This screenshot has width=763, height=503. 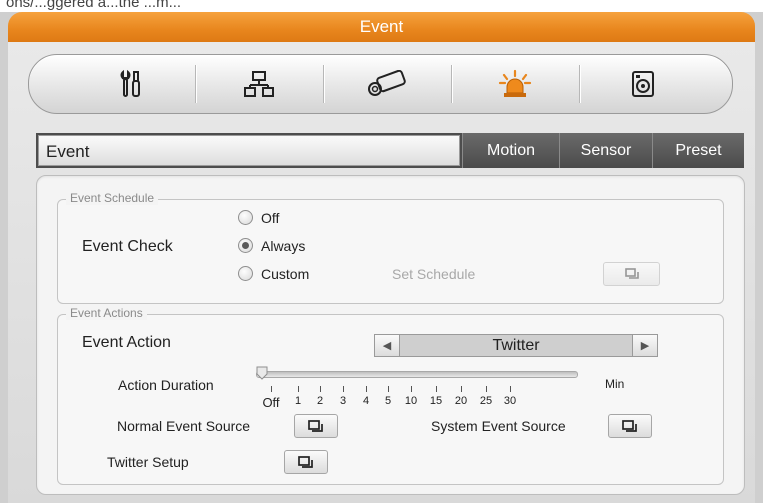 I want to click on tab-motion: Motion, so click(x=510, y=150).